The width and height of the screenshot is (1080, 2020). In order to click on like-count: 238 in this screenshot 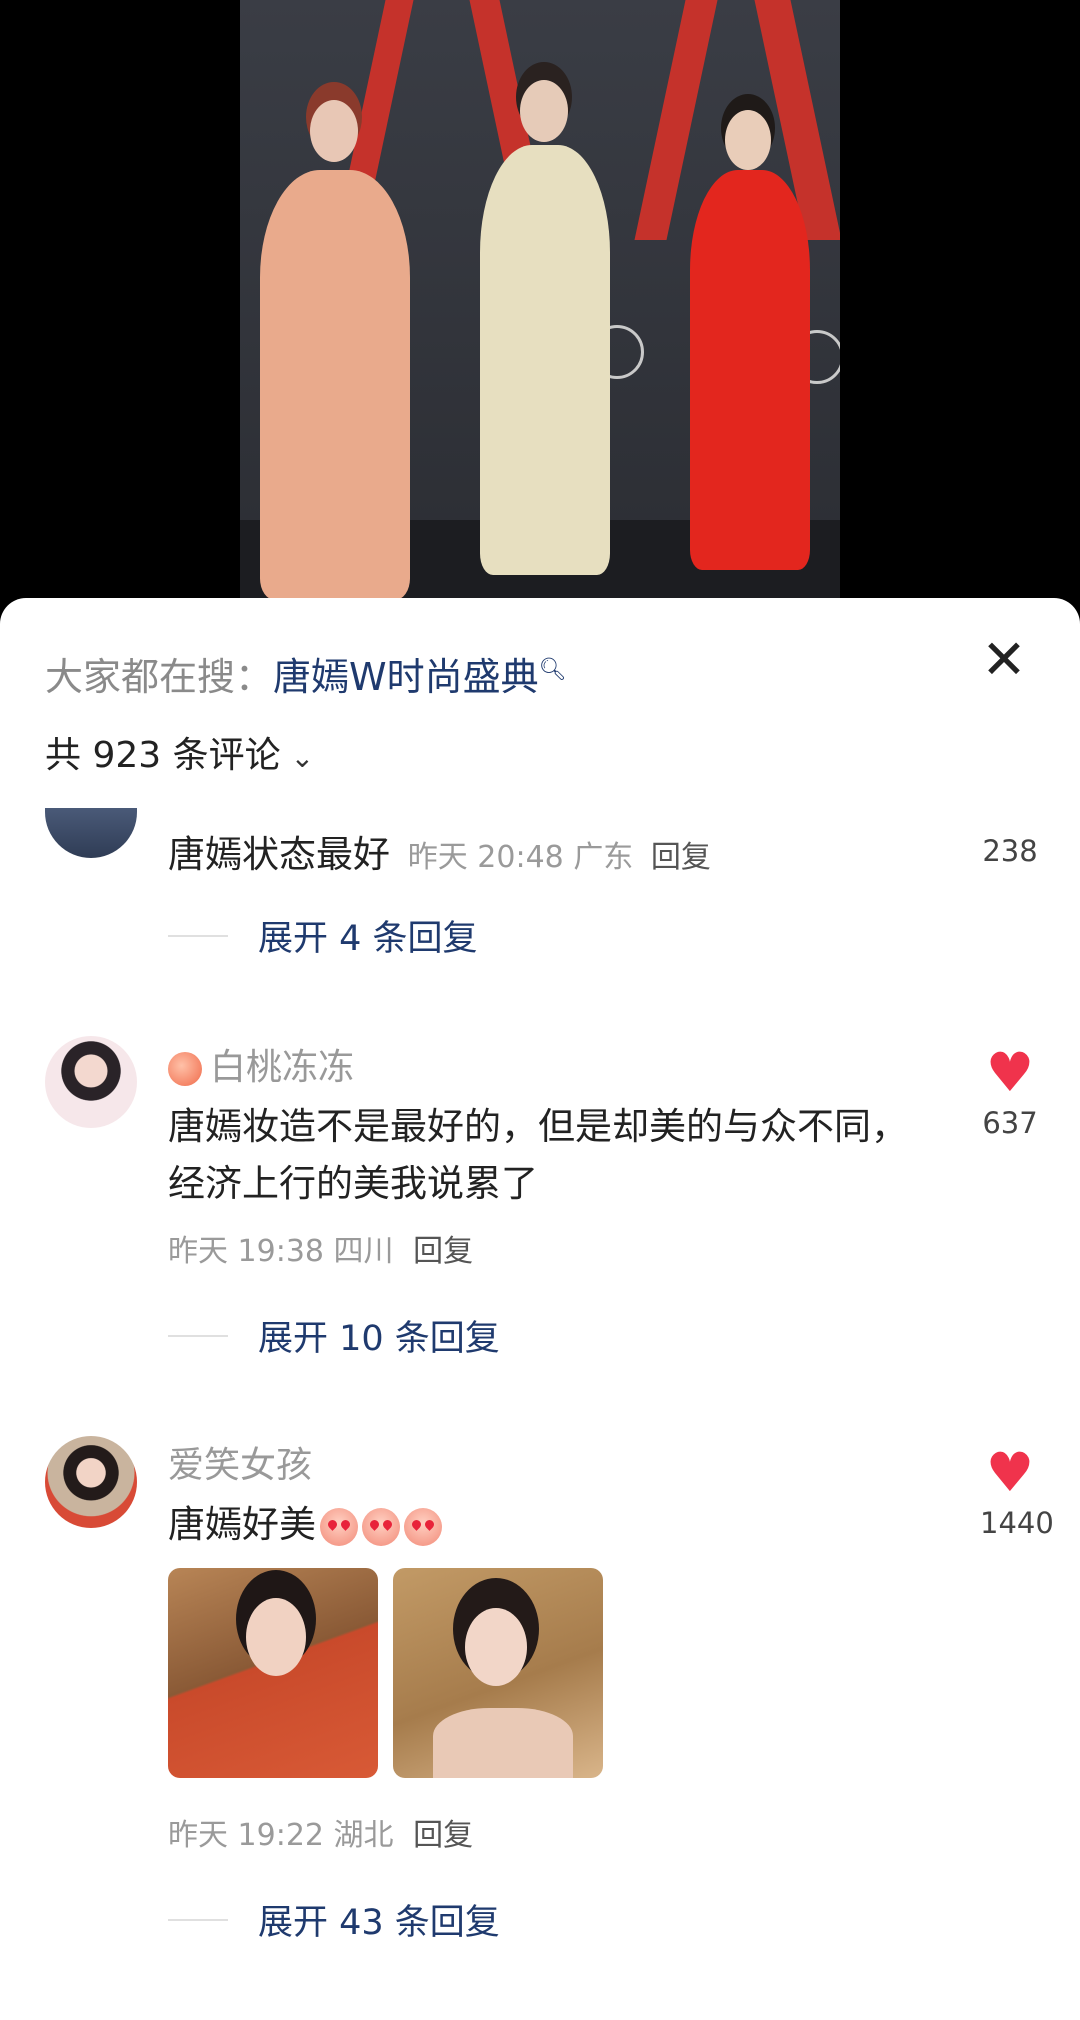, I will do `click(1010, 851)`.